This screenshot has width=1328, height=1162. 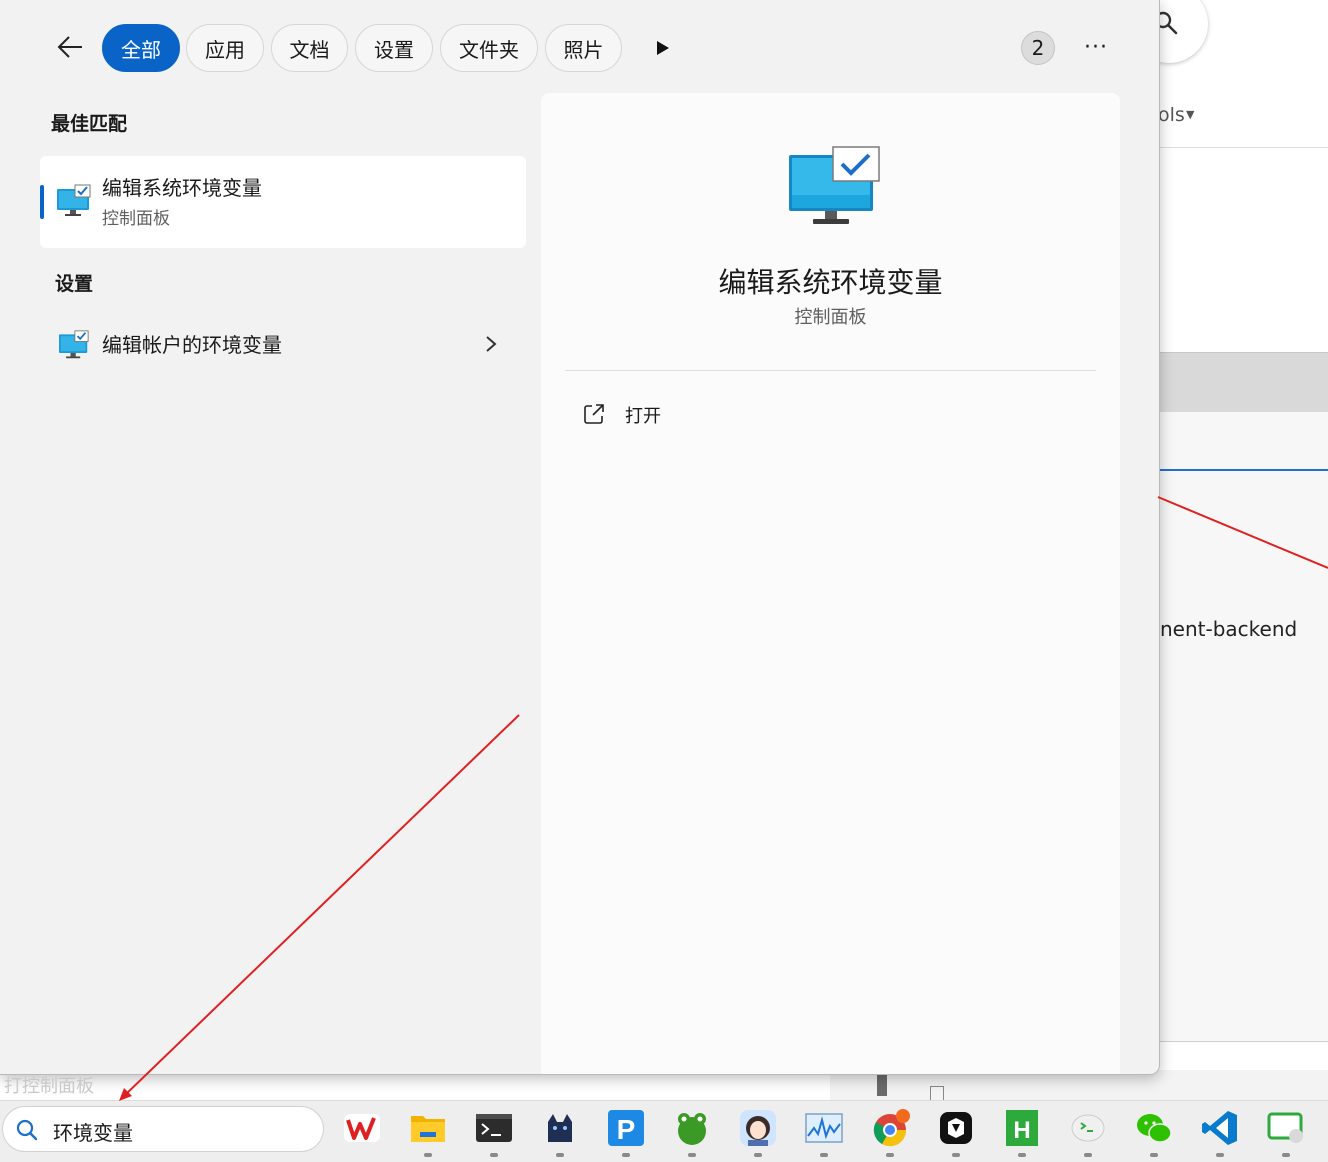 What do you see at coordinates (42, 202) in the screenshot?
I see `selection-indicator` at bounding box center [42, 202].